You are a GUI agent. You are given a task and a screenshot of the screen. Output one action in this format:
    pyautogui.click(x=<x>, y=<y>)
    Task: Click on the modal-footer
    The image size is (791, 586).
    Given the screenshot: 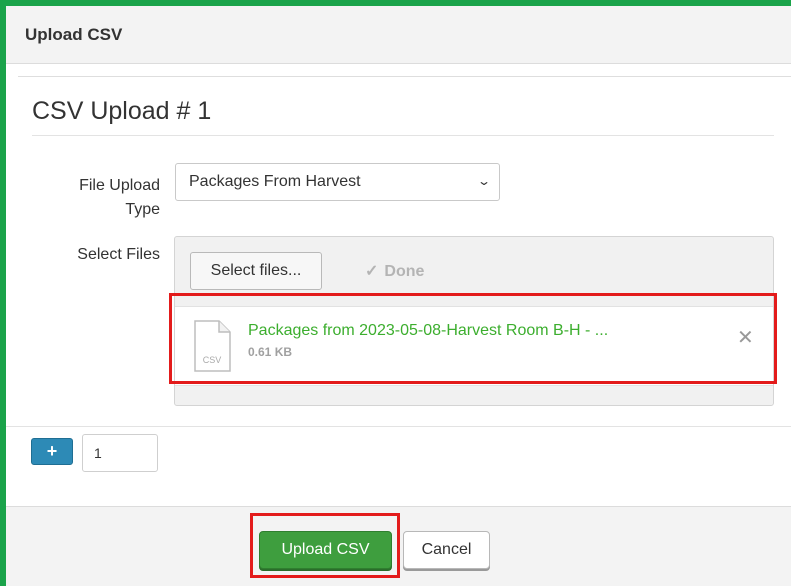 What is the action you would take?
    pyautogui.click(x=398, y=546)
    